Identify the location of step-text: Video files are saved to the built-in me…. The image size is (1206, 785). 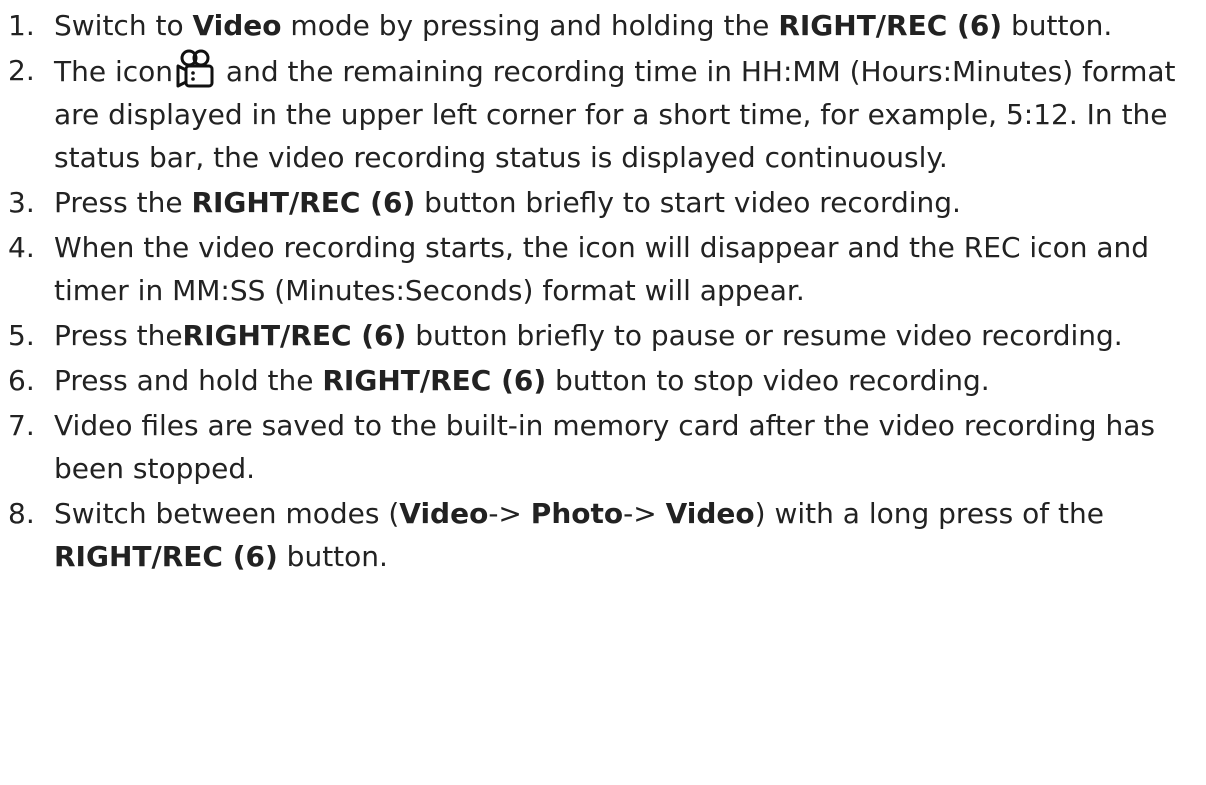
(604, 447).